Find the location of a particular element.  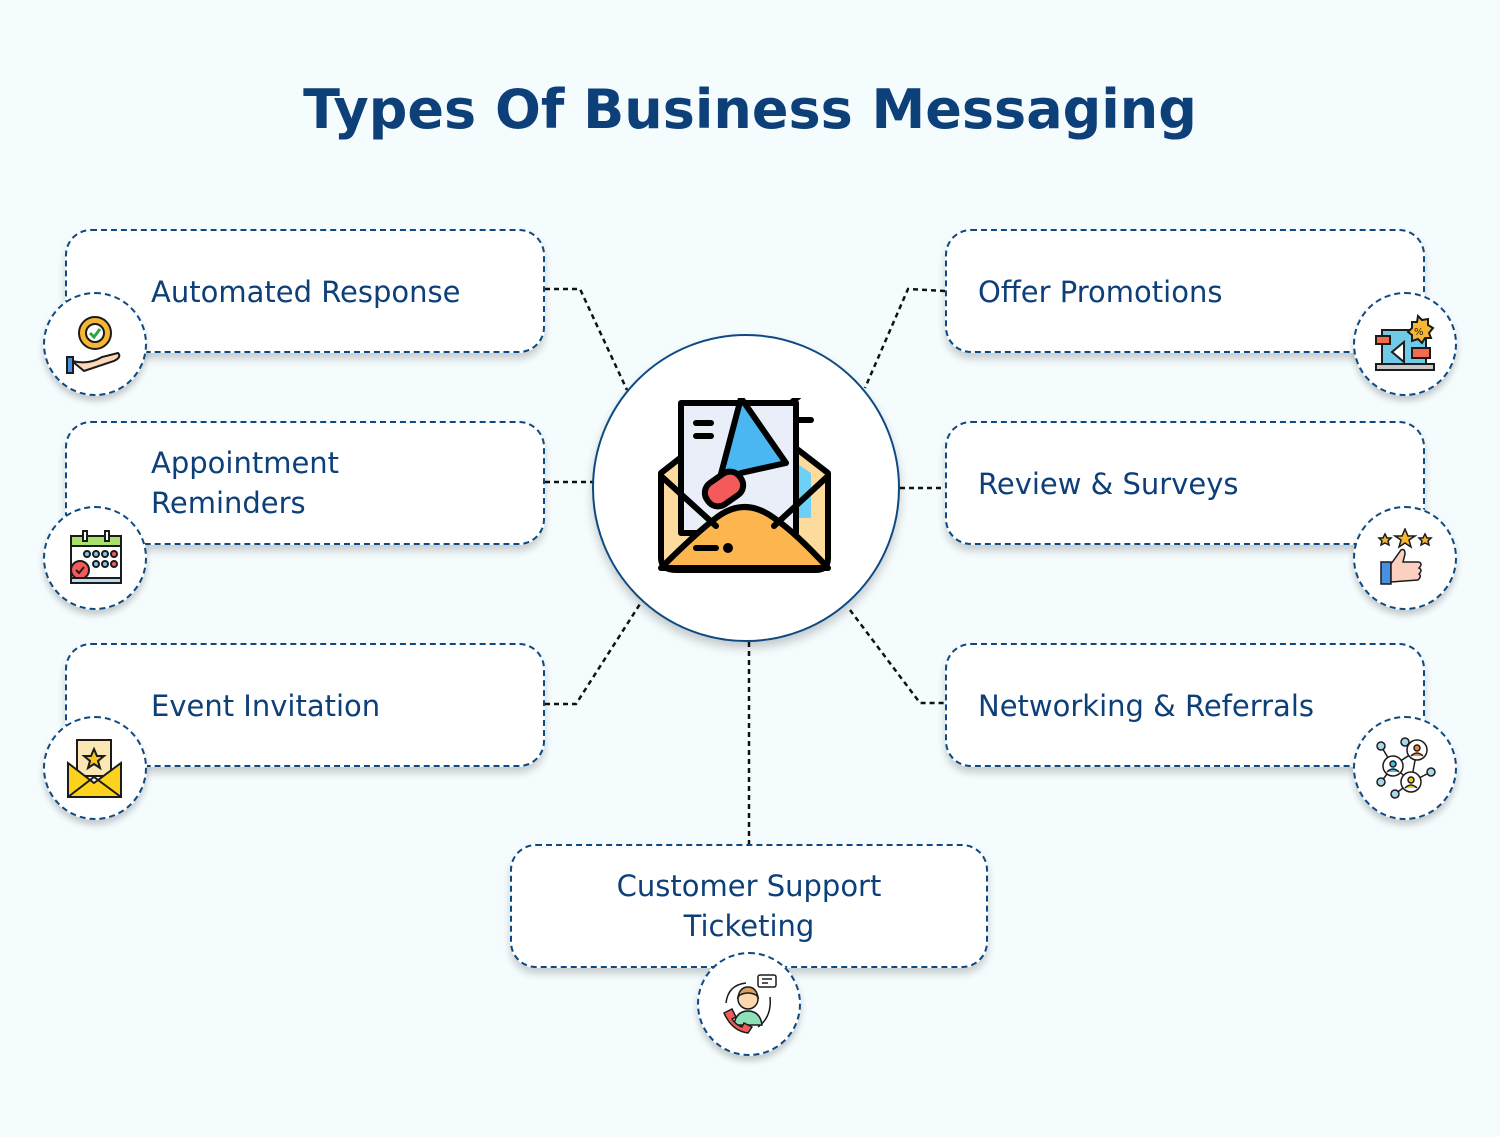

connector-offer-promotions is located at coordinates (904, 338).